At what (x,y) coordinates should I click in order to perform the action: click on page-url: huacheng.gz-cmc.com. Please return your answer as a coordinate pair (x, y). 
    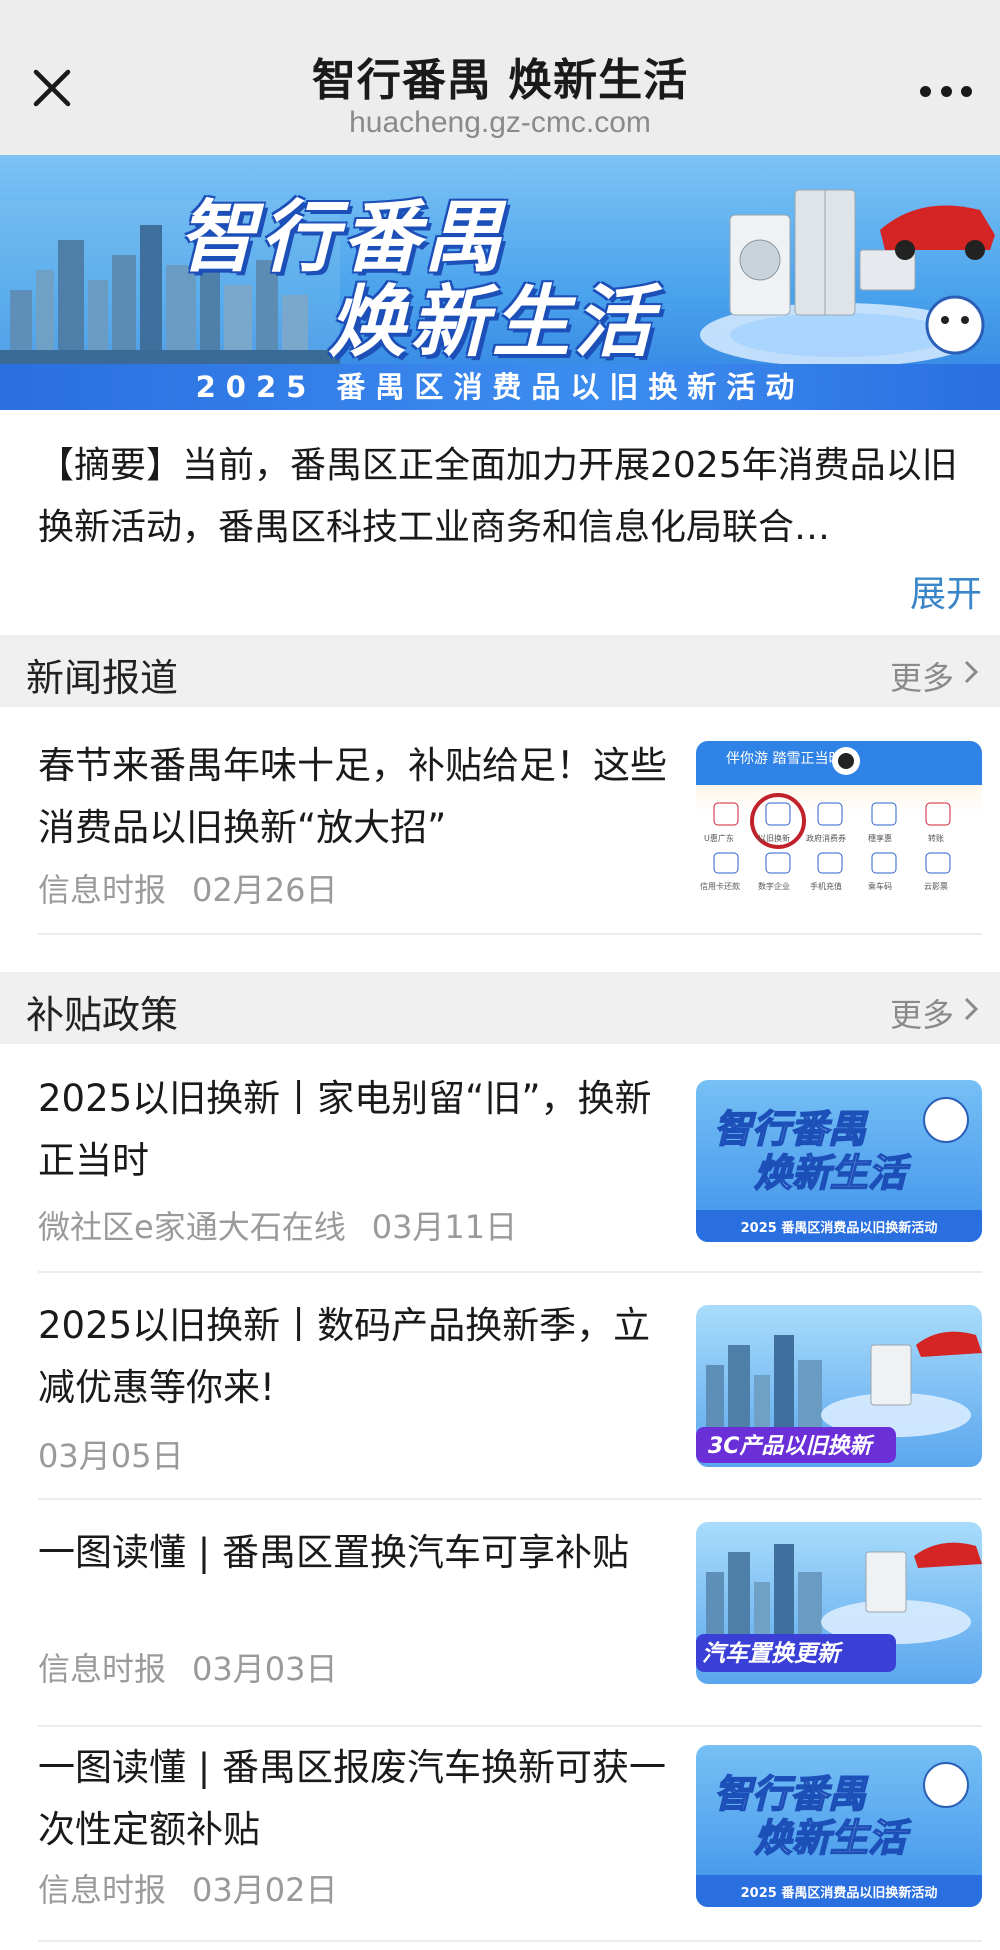
    Looking at the image, I should click on (500, 122).